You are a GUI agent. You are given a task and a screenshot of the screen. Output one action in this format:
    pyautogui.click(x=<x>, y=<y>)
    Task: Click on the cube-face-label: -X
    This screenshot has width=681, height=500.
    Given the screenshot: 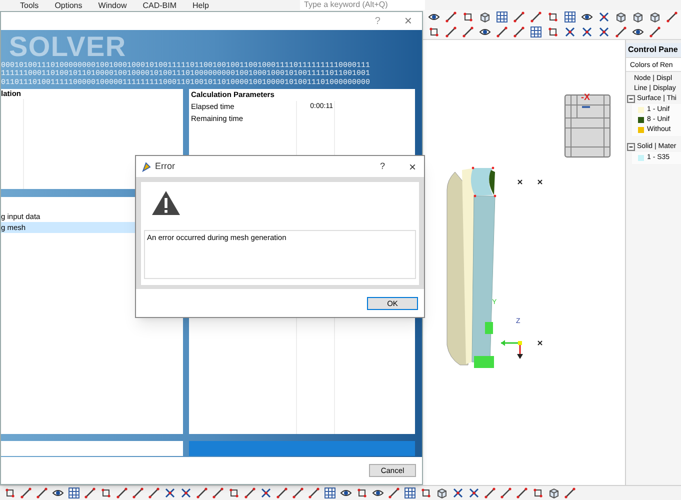 What is the action you would take?
    pyautogui.click(x=585, y=97)
    